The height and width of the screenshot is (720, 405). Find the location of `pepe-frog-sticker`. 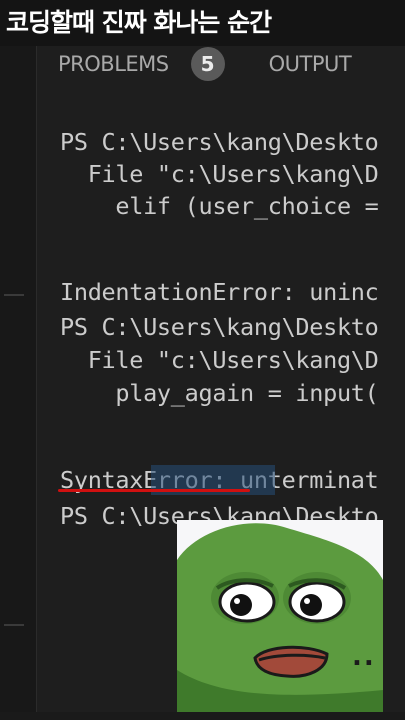

pepe-frog-sticker is located at coordinates (280, 616).